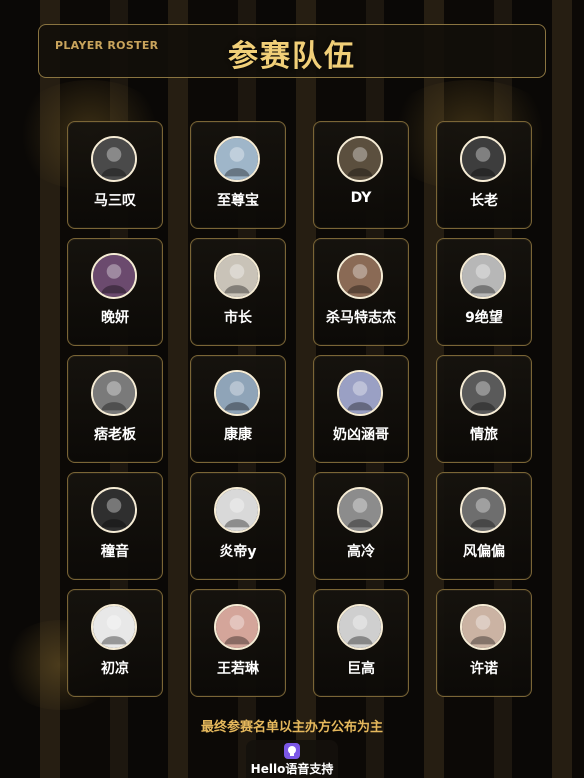  Describe the element at coordinates (115, 435) in the screenshot. I see `player-name: 痞老板` at that location.